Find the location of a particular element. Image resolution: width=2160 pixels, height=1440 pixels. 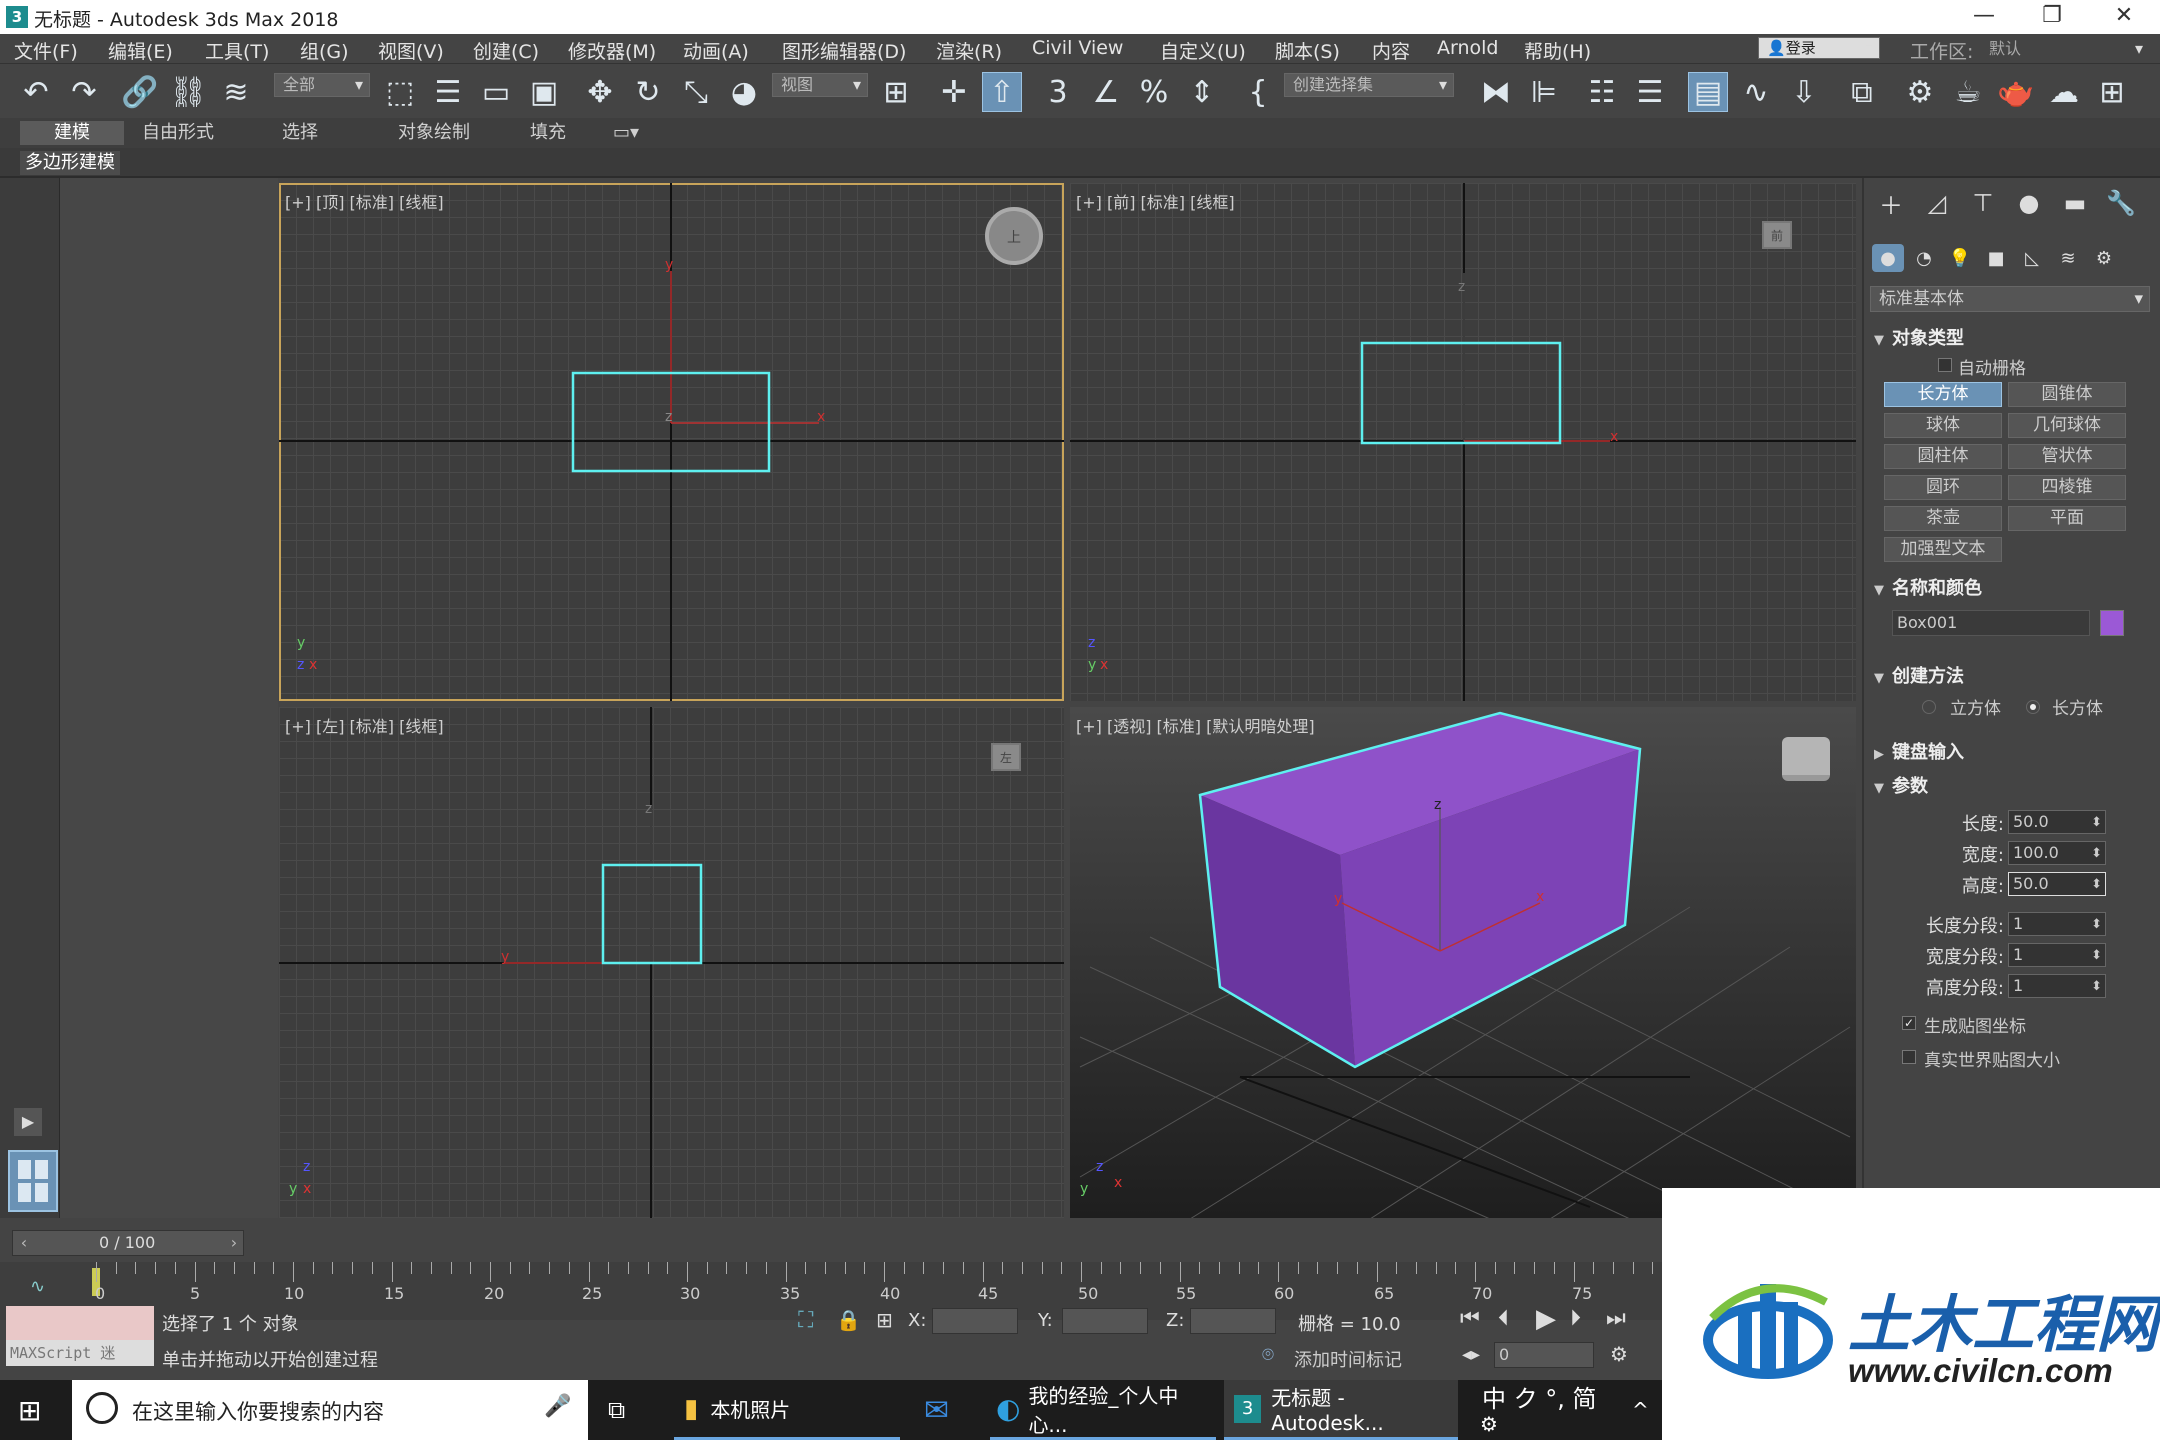

viewport-left: [+] [左] [标准] [线框] 左 y z z y x is located at coordinates (671, 963).